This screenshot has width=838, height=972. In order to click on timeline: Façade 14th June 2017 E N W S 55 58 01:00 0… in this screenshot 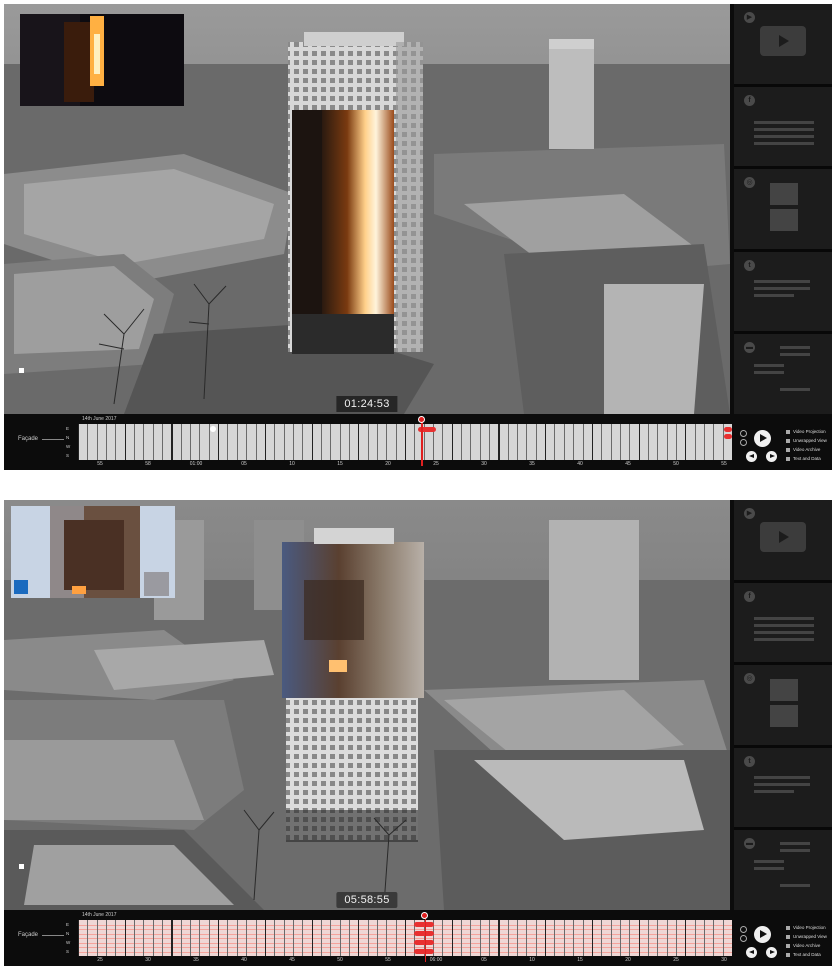, I will do `click(418, 442)`.